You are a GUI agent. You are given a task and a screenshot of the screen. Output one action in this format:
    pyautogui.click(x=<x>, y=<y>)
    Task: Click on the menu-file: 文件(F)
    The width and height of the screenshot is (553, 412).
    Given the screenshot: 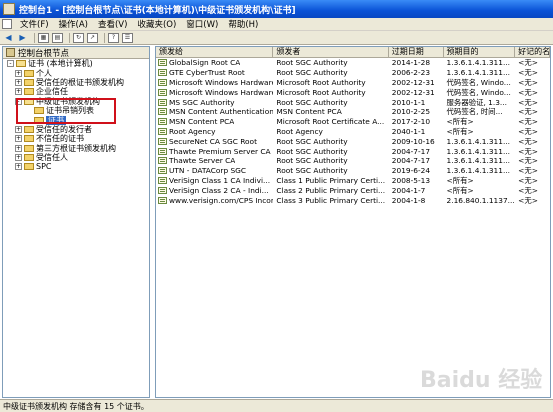 What is the action you would take?
    pyautogui.click(x=34, y=24)
    